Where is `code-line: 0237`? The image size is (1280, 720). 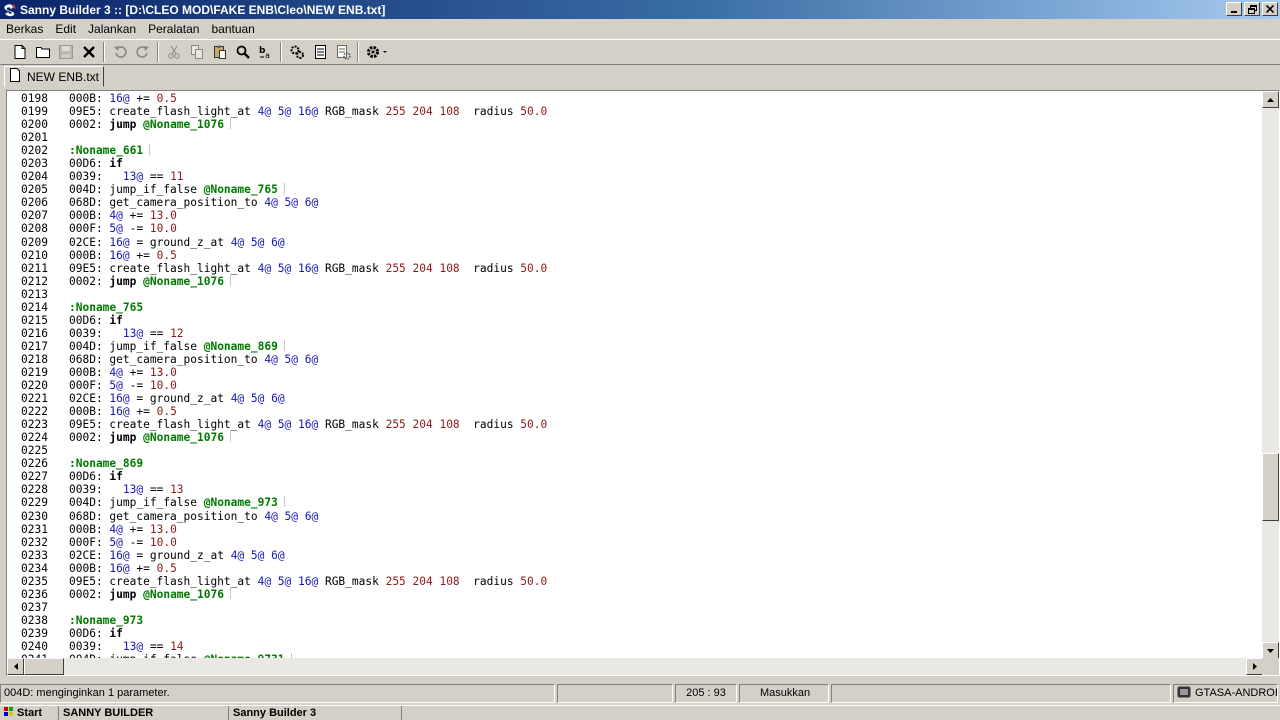 code-line: 0237 is located at coordinates (635, 607).